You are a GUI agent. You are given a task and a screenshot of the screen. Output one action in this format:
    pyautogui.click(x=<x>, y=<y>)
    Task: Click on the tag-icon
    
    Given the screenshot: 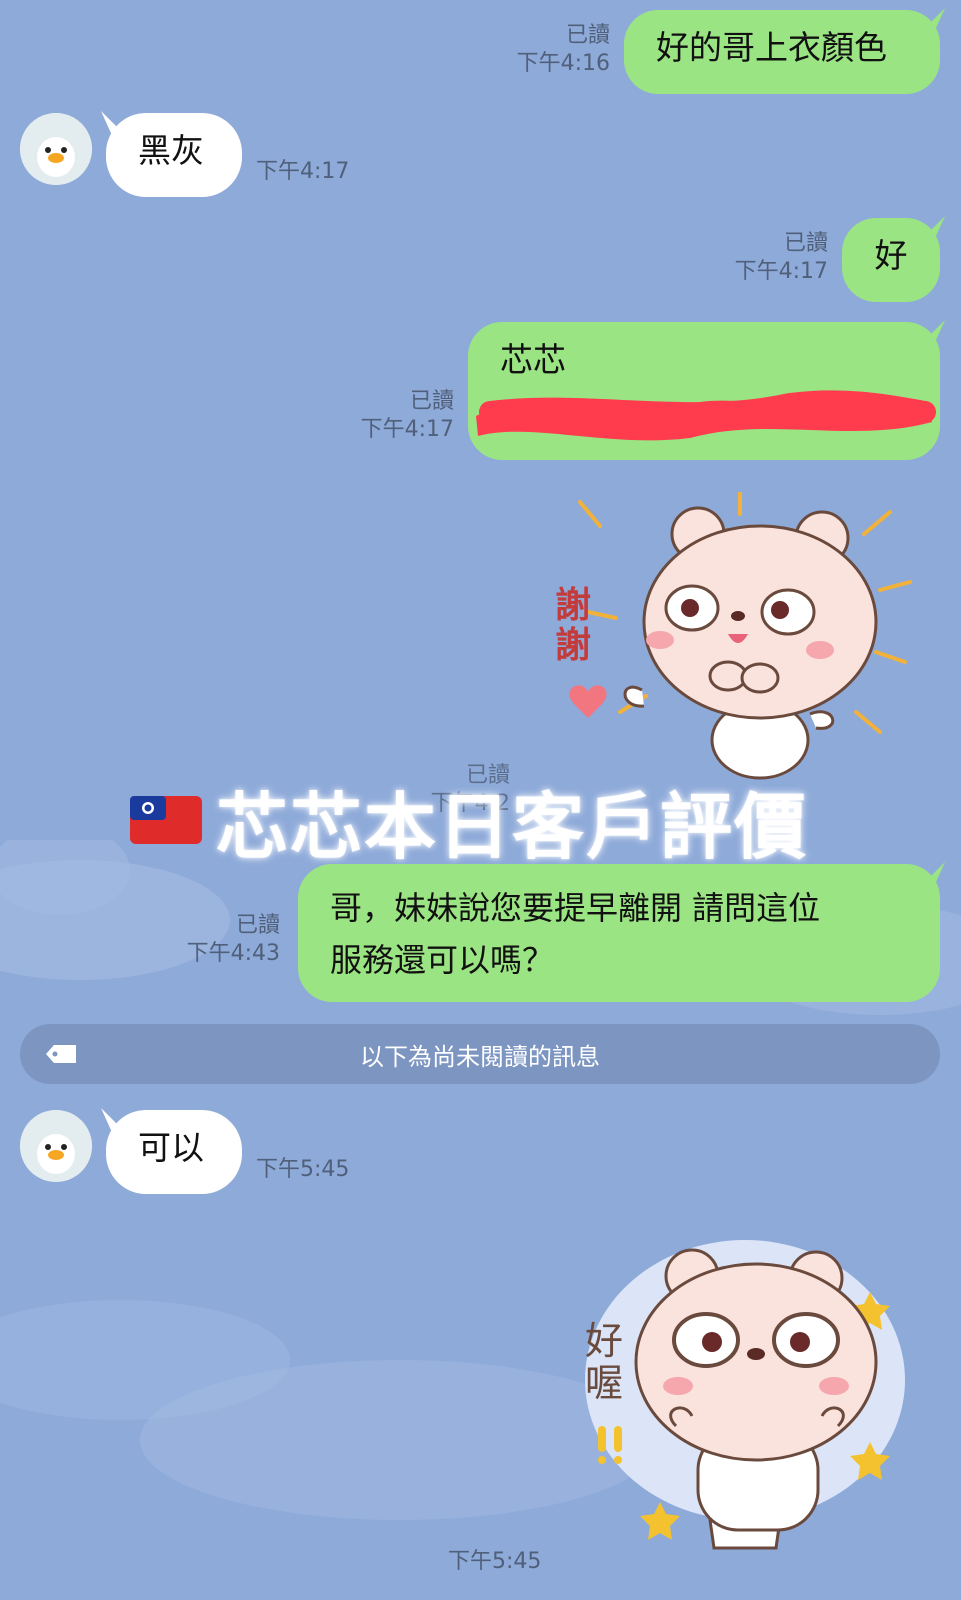 What is the action you would take?
    pyautogui.click(x=61, y=1054)
    